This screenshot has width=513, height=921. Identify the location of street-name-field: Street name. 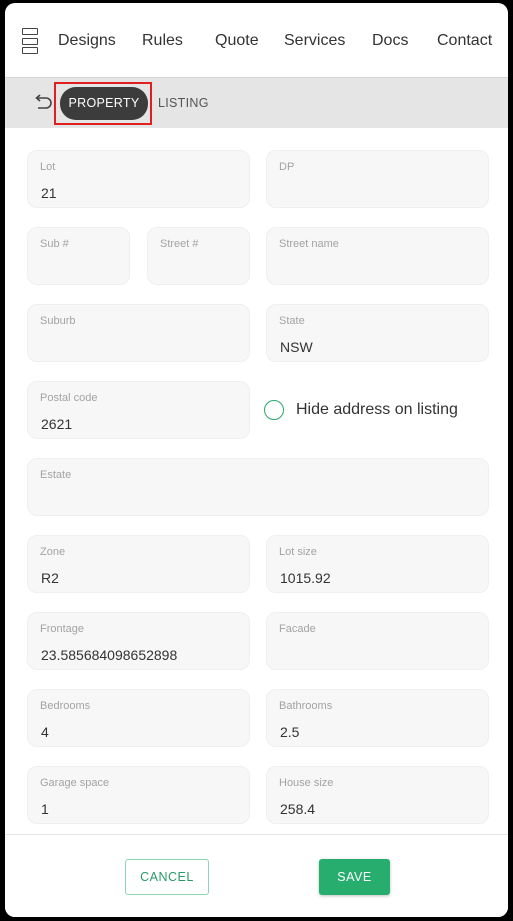
(377, 256).